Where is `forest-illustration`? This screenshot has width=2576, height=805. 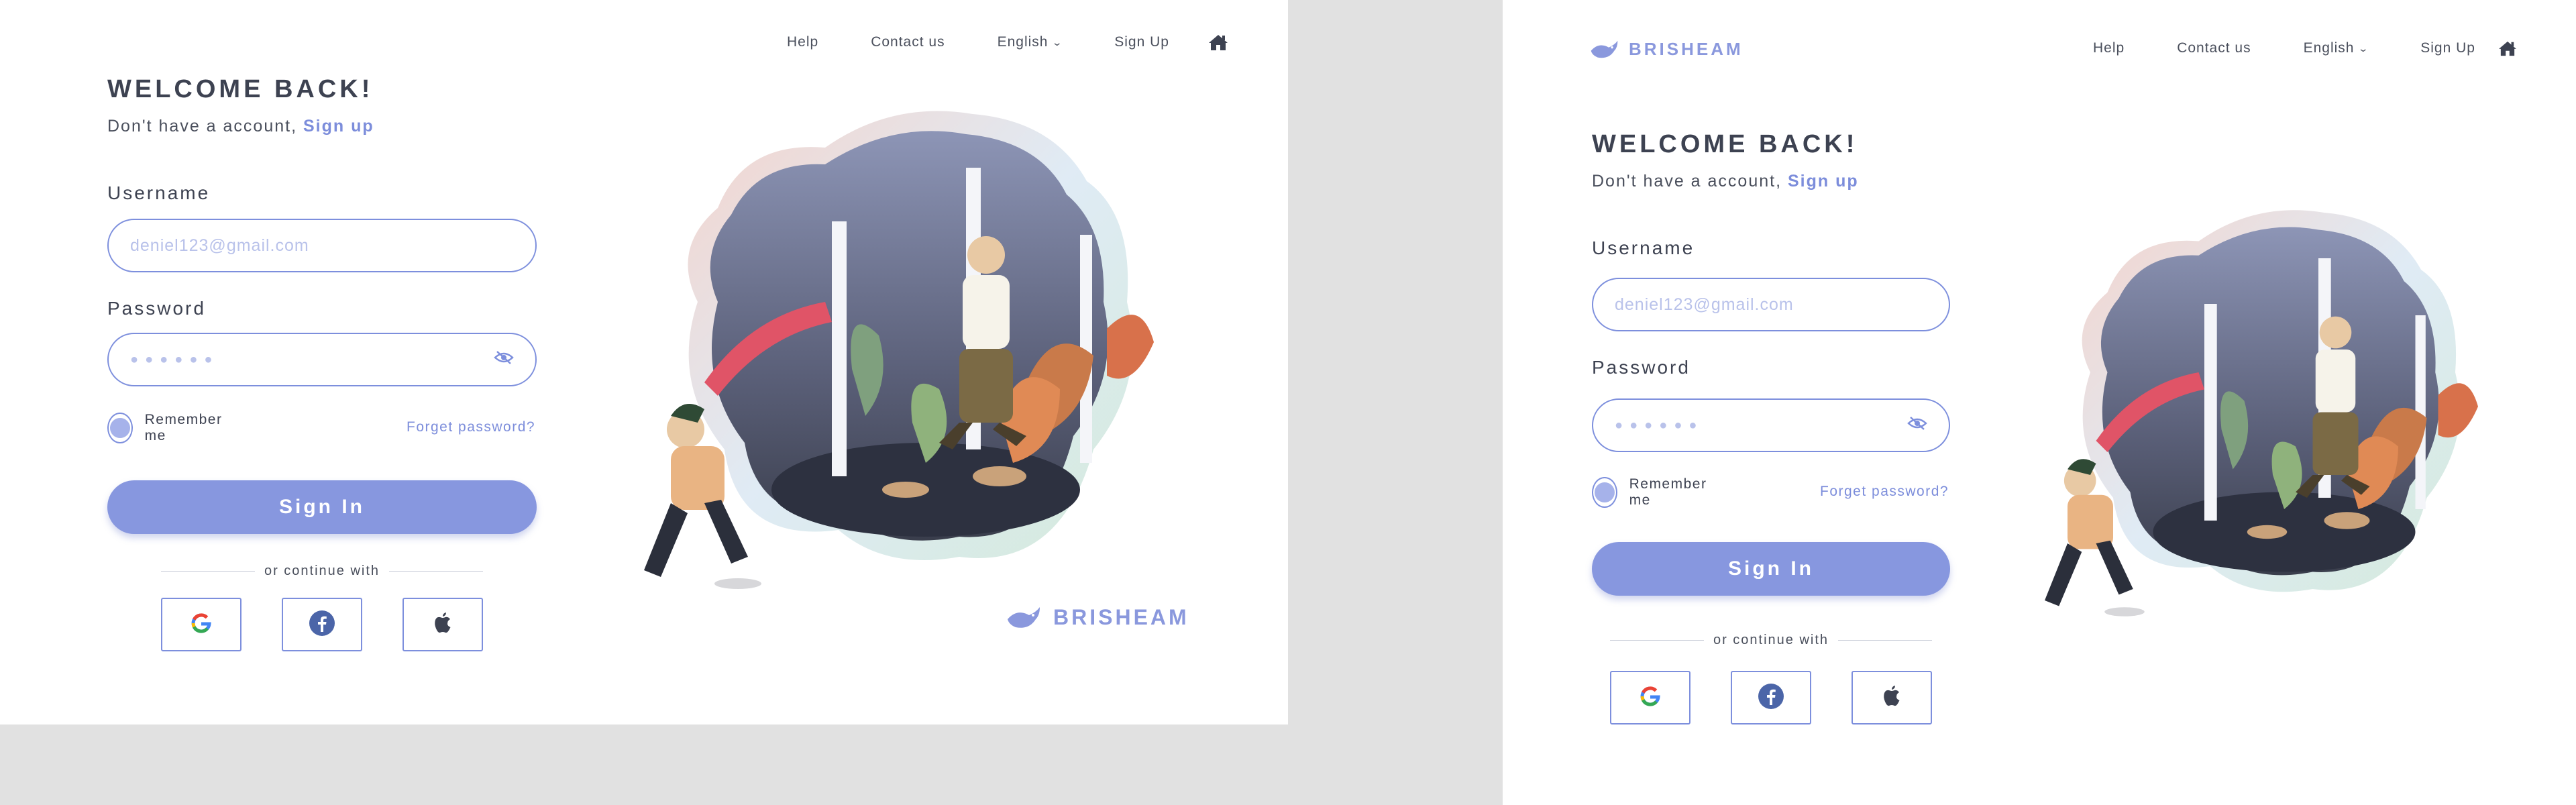
forest-illustration is located at coordinates (2284, 431).